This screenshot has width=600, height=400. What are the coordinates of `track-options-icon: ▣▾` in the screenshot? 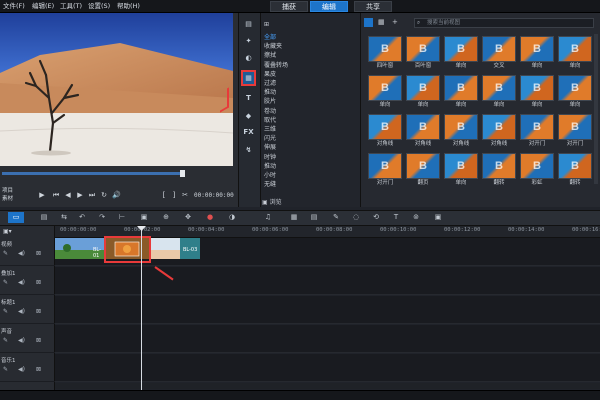 It's located at (7, 231).